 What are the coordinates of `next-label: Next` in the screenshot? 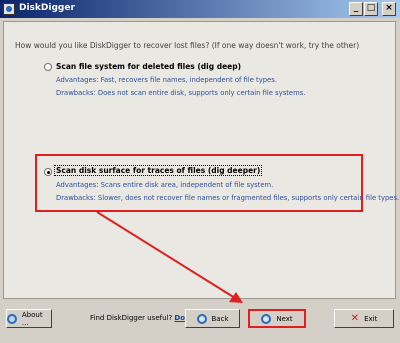 It's located at (284, 318).